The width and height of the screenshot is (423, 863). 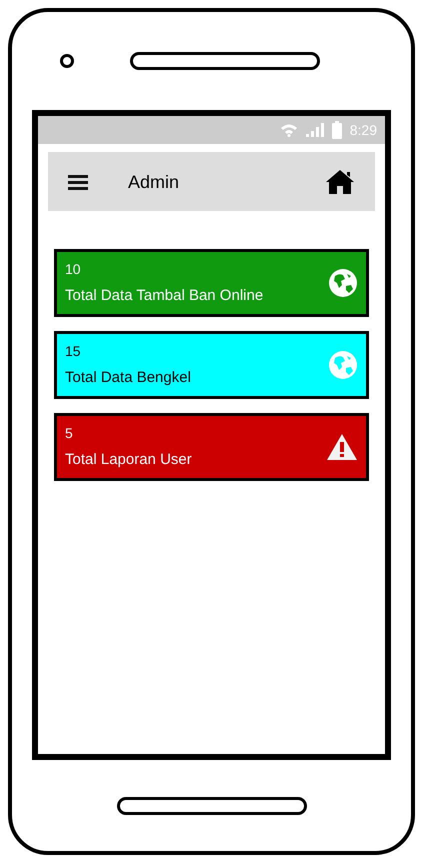 What do you see at coordinates (69, 433) in the screenshot?
I see `stat-count: 5` at bounding box center [69, 433].